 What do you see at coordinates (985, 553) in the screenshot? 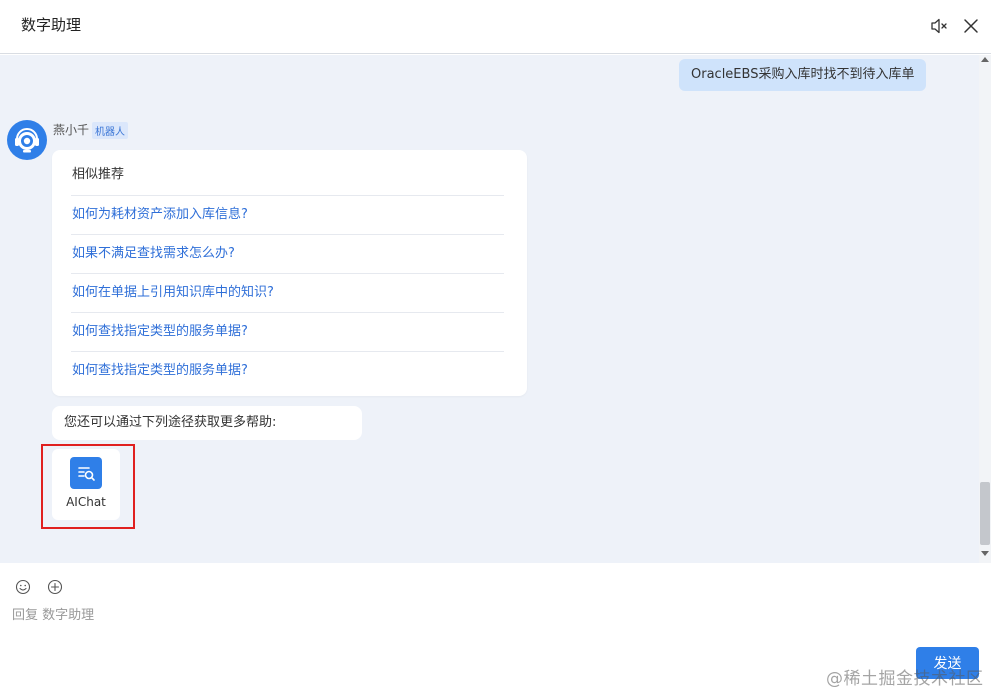
I see `scroll-down-arrow-icon` at bounding box center [985, 553].